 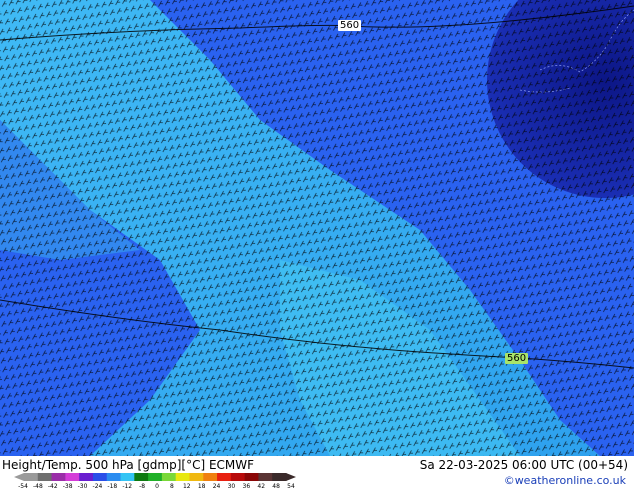 What do you see at coordinates (82, 486) in the screenshot?
I see `legend-tick-label: -30` at bounding box center [82, 486].